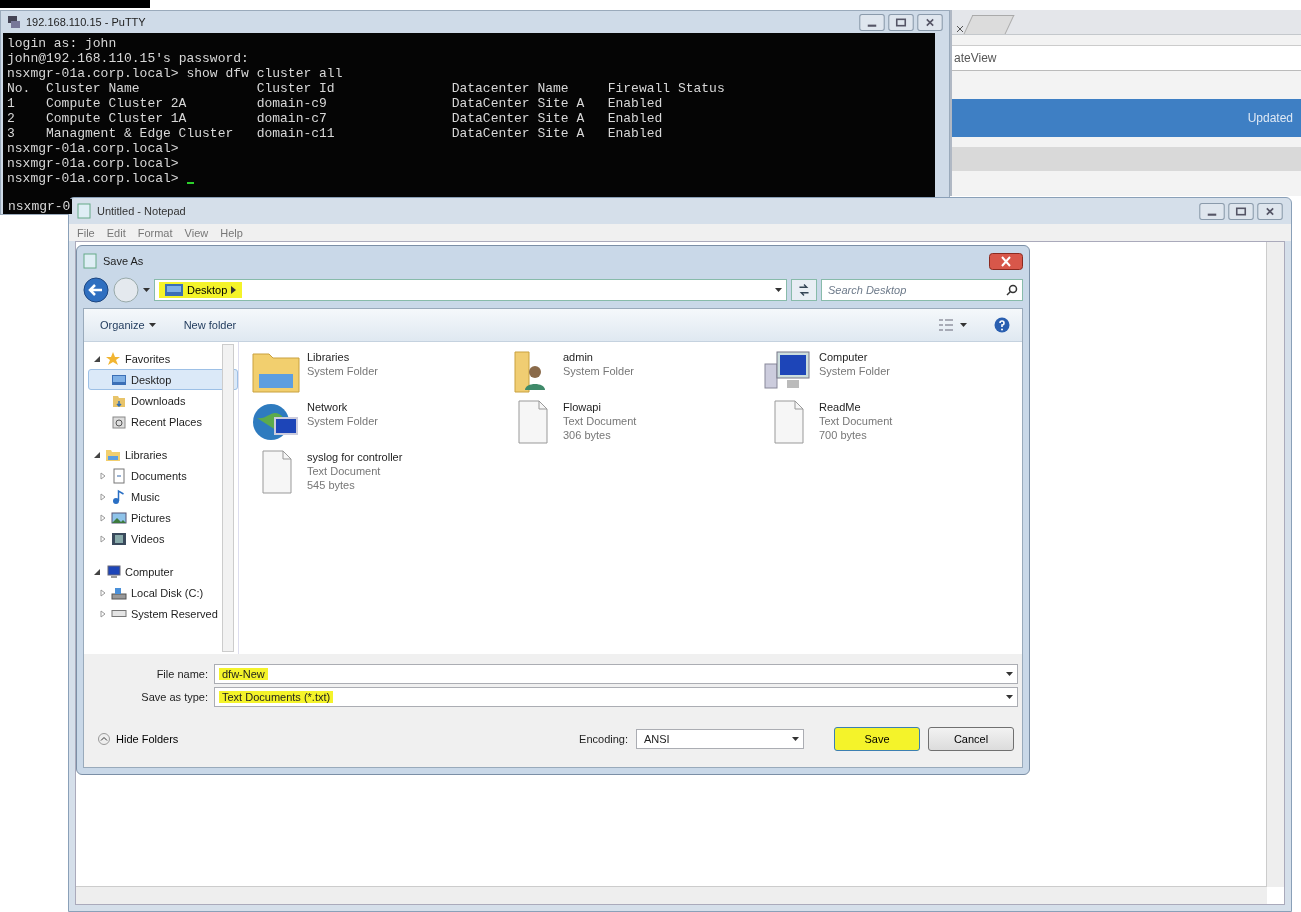 The image size is (1301, 912). Describe the element at coordinates (62, 43) in the screenshot. I see `terminal-line: login as: john` at that location.